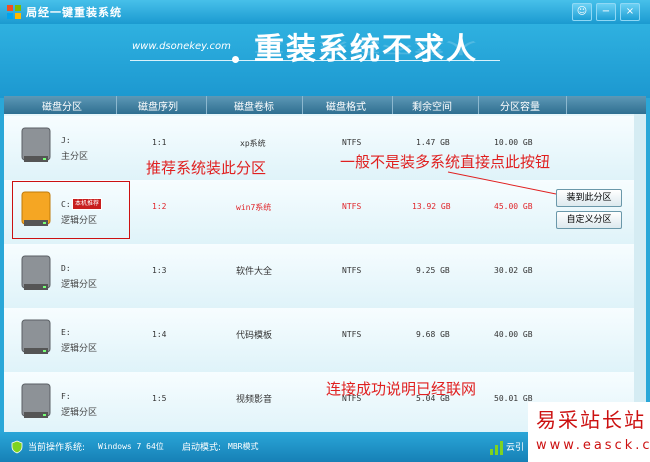  Describe the element at coordinates (74, 12) in the screenshot. I see `window-title: 局经一键重装系统` at that location.